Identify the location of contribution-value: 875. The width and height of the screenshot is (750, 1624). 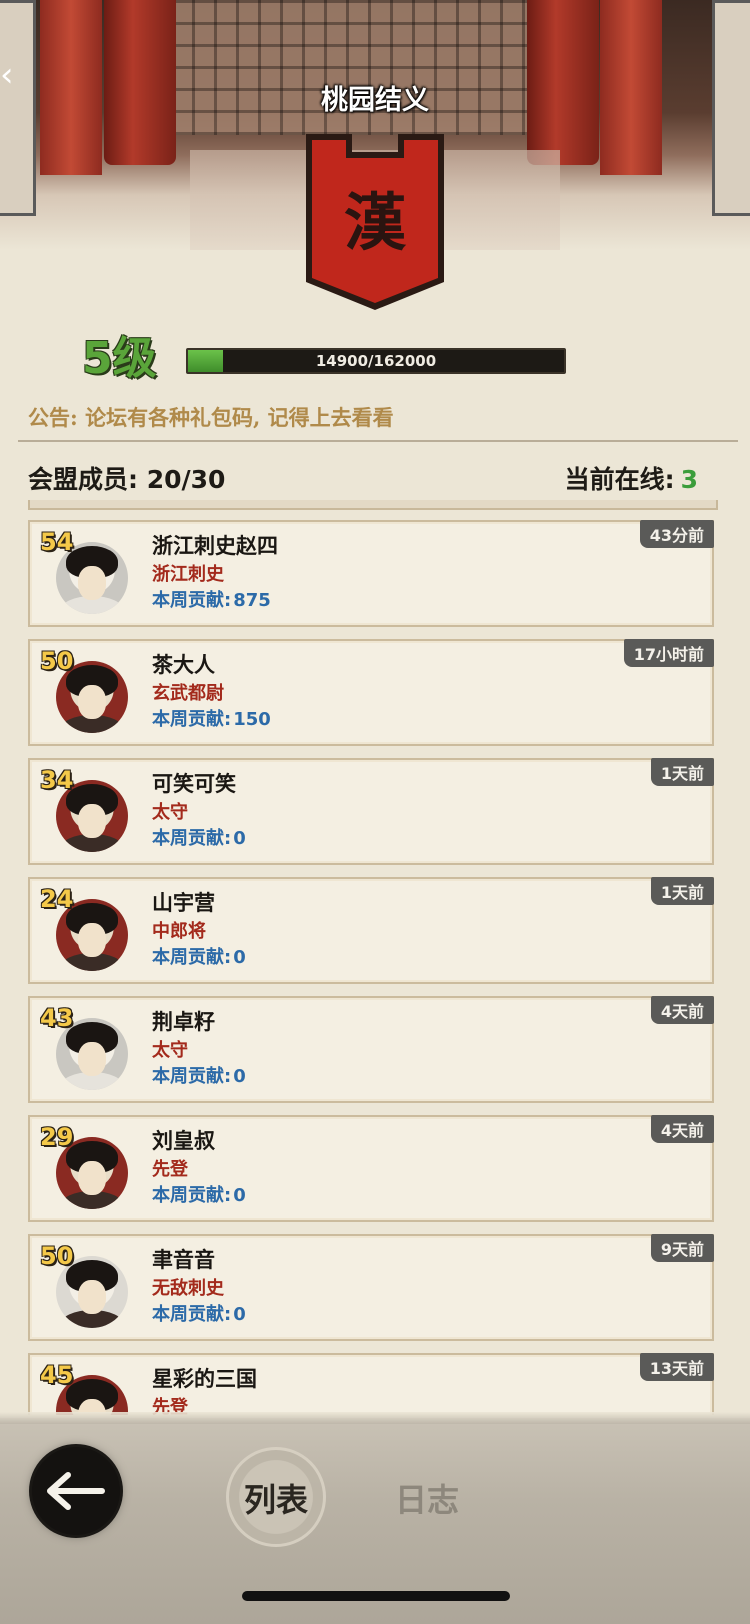
(252, 600).